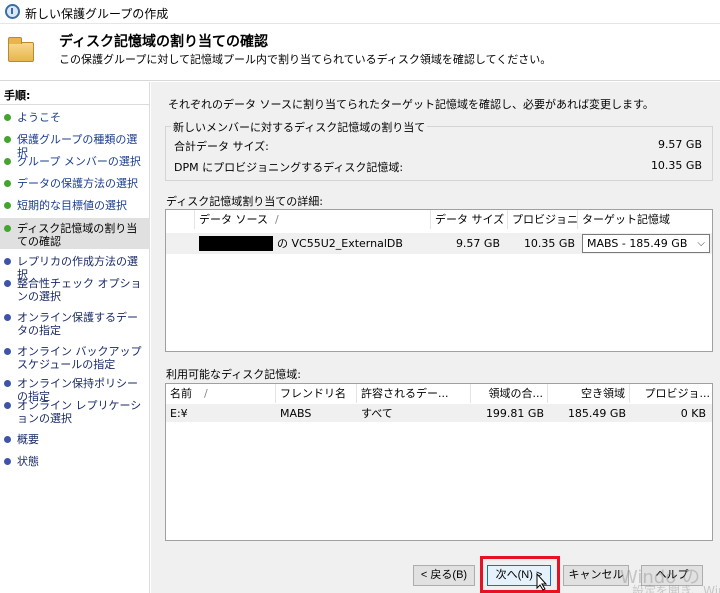  What do you see at coordinates (542, 582) in the screenshot?
I see `mouse-cursor-icon` at bounding box center [542, 582].